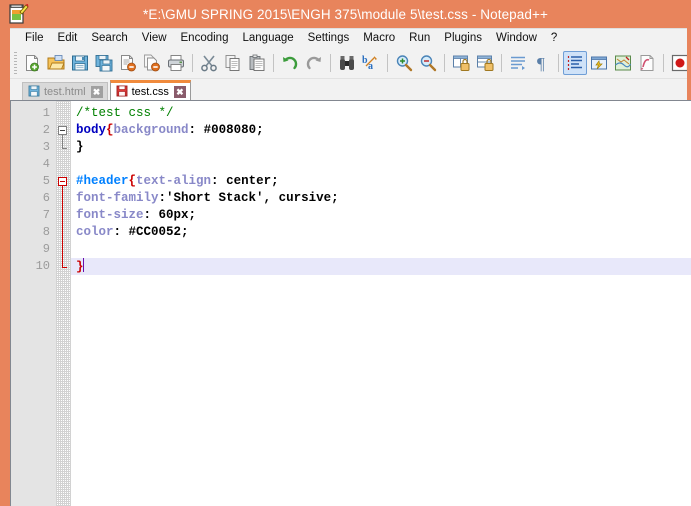  Describe the element at coordinates (152, 63) in the screenshot. I see `close-all-files-icon` at that location.